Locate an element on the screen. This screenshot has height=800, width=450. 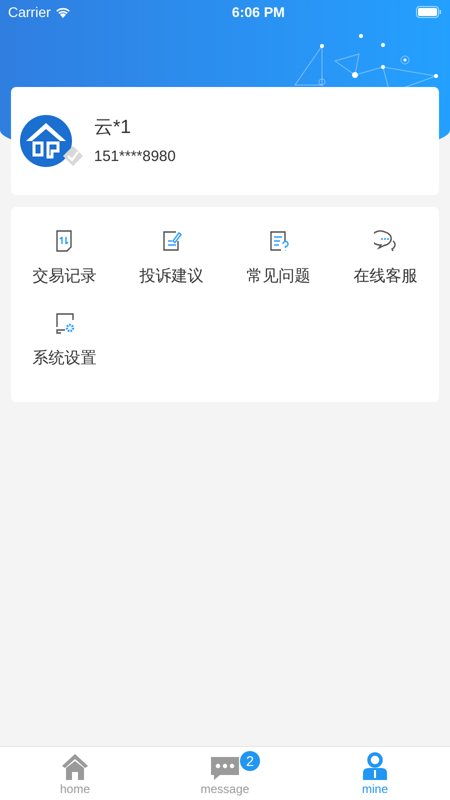
profile-card: 云*1 151****8980 is located at coordinates (225, 141).